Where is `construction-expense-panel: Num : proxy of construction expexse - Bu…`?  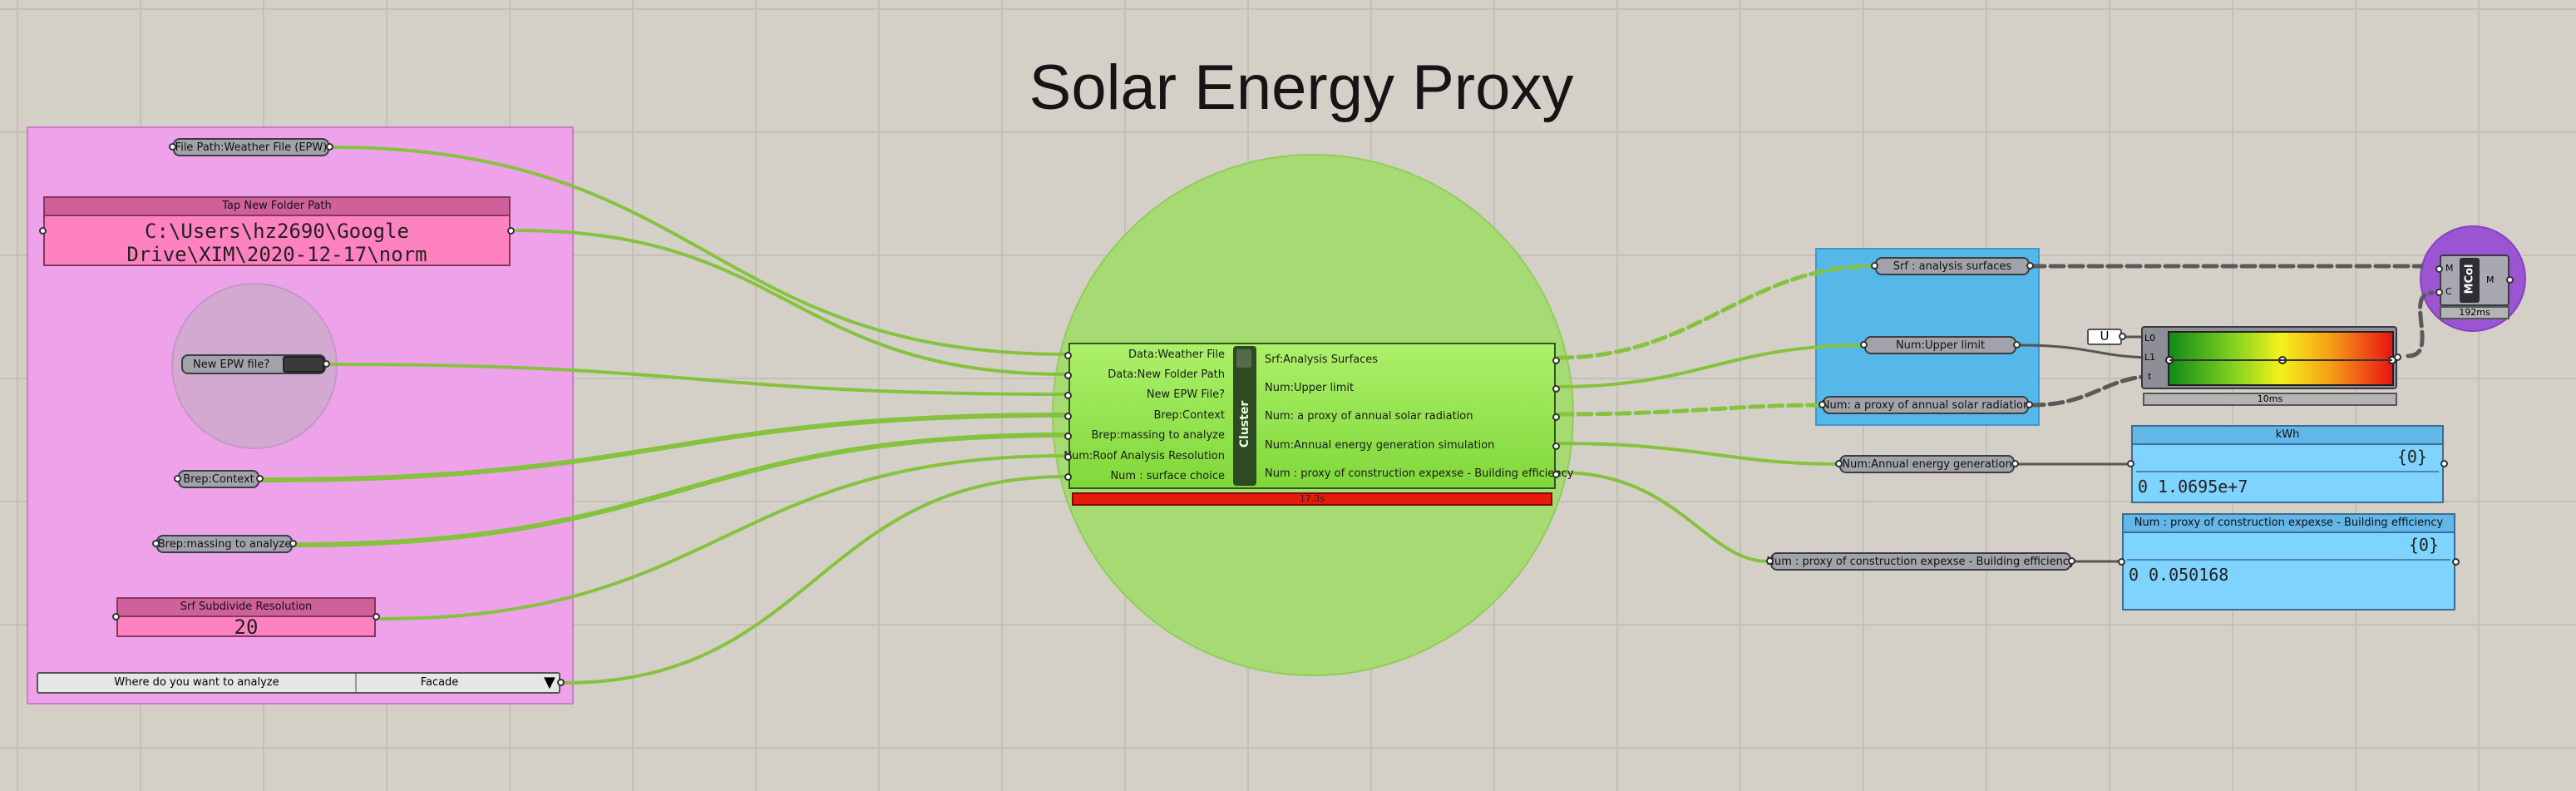
construction-expense-panel: Num : proxy of construction expexse - Bu… is located at coordinates (2289, 562).